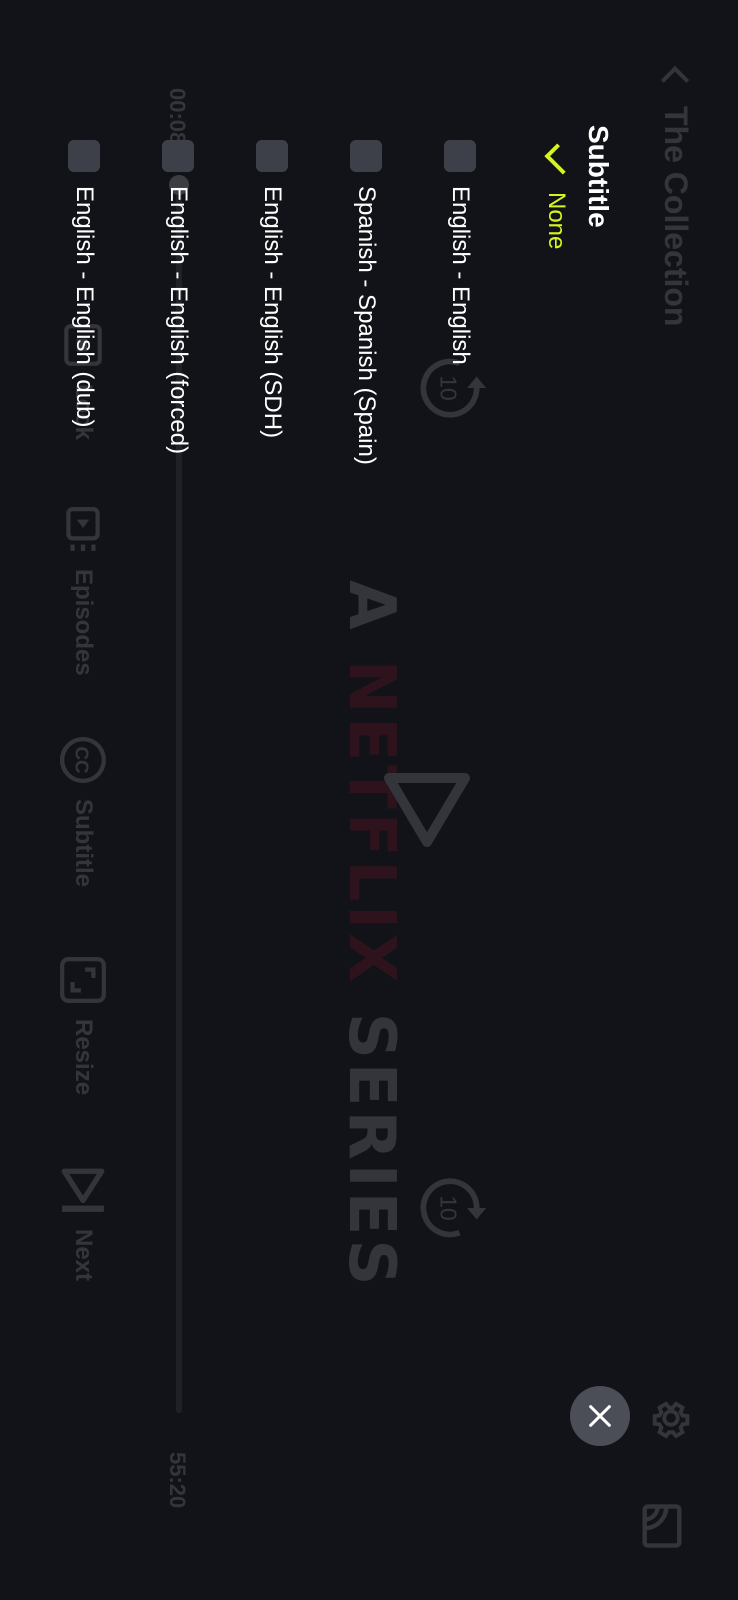 The height and width of the screenshot is (1600, 738). I want to click on resize-label: Resize, so click(83, 1057).